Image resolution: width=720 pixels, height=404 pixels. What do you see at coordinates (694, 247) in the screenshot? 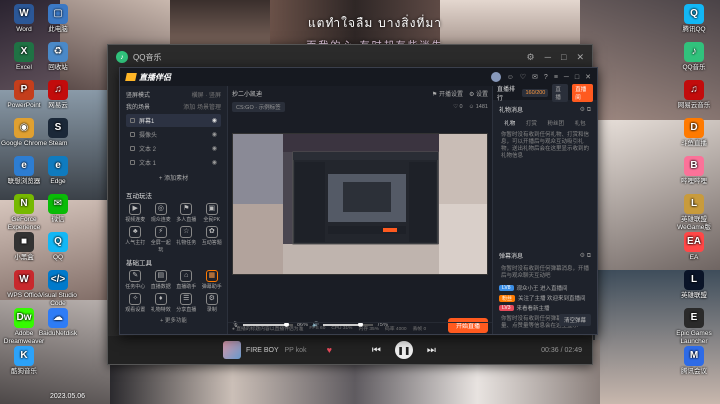
I see `desktop-icon: EA EA` at bounding box center [694, 247].